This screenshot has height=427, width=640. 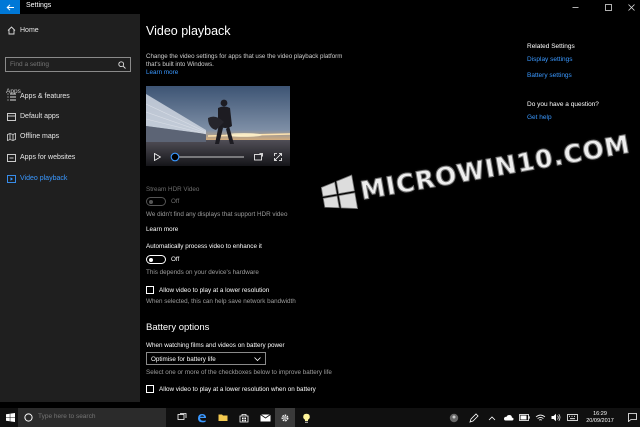 I want to click on video-icon, so click(x=11, y=178).